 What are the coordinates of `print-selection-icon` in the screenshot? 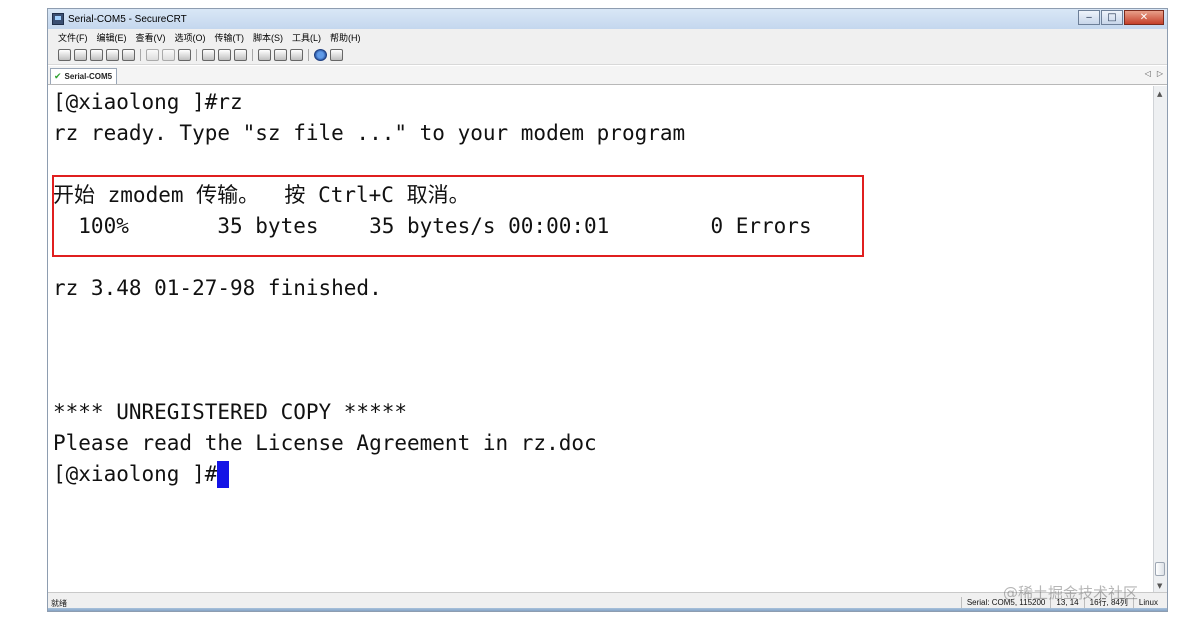 It's located at (224, 54).